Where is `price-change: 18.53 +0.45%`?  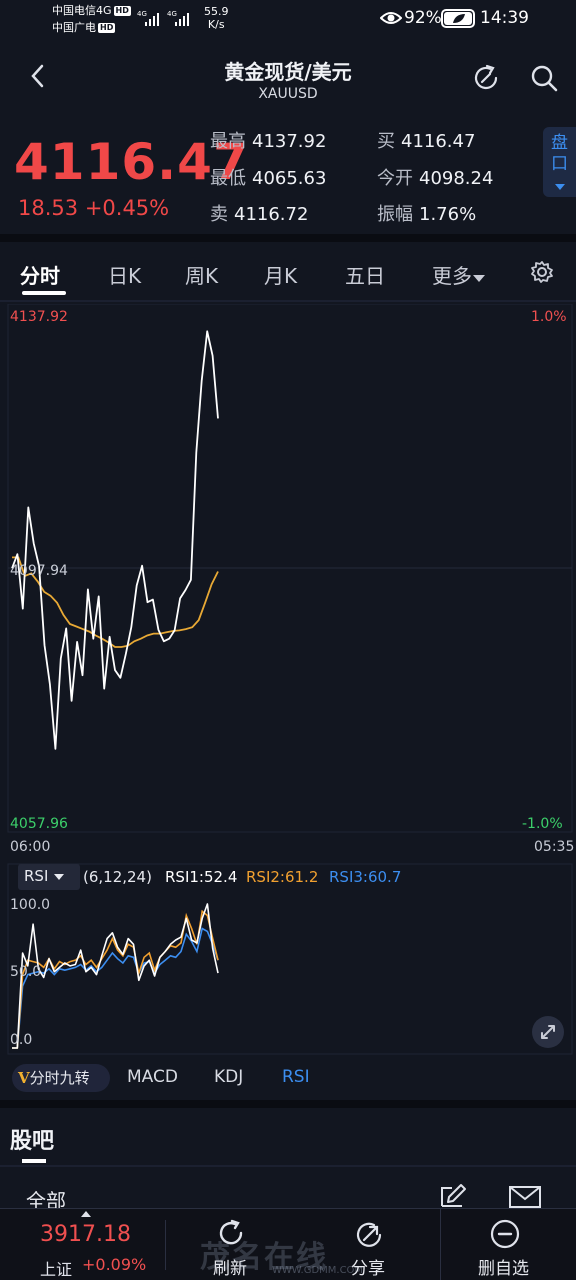 price-change: 18.53 +0.45% is located at coordinates (94, 208).